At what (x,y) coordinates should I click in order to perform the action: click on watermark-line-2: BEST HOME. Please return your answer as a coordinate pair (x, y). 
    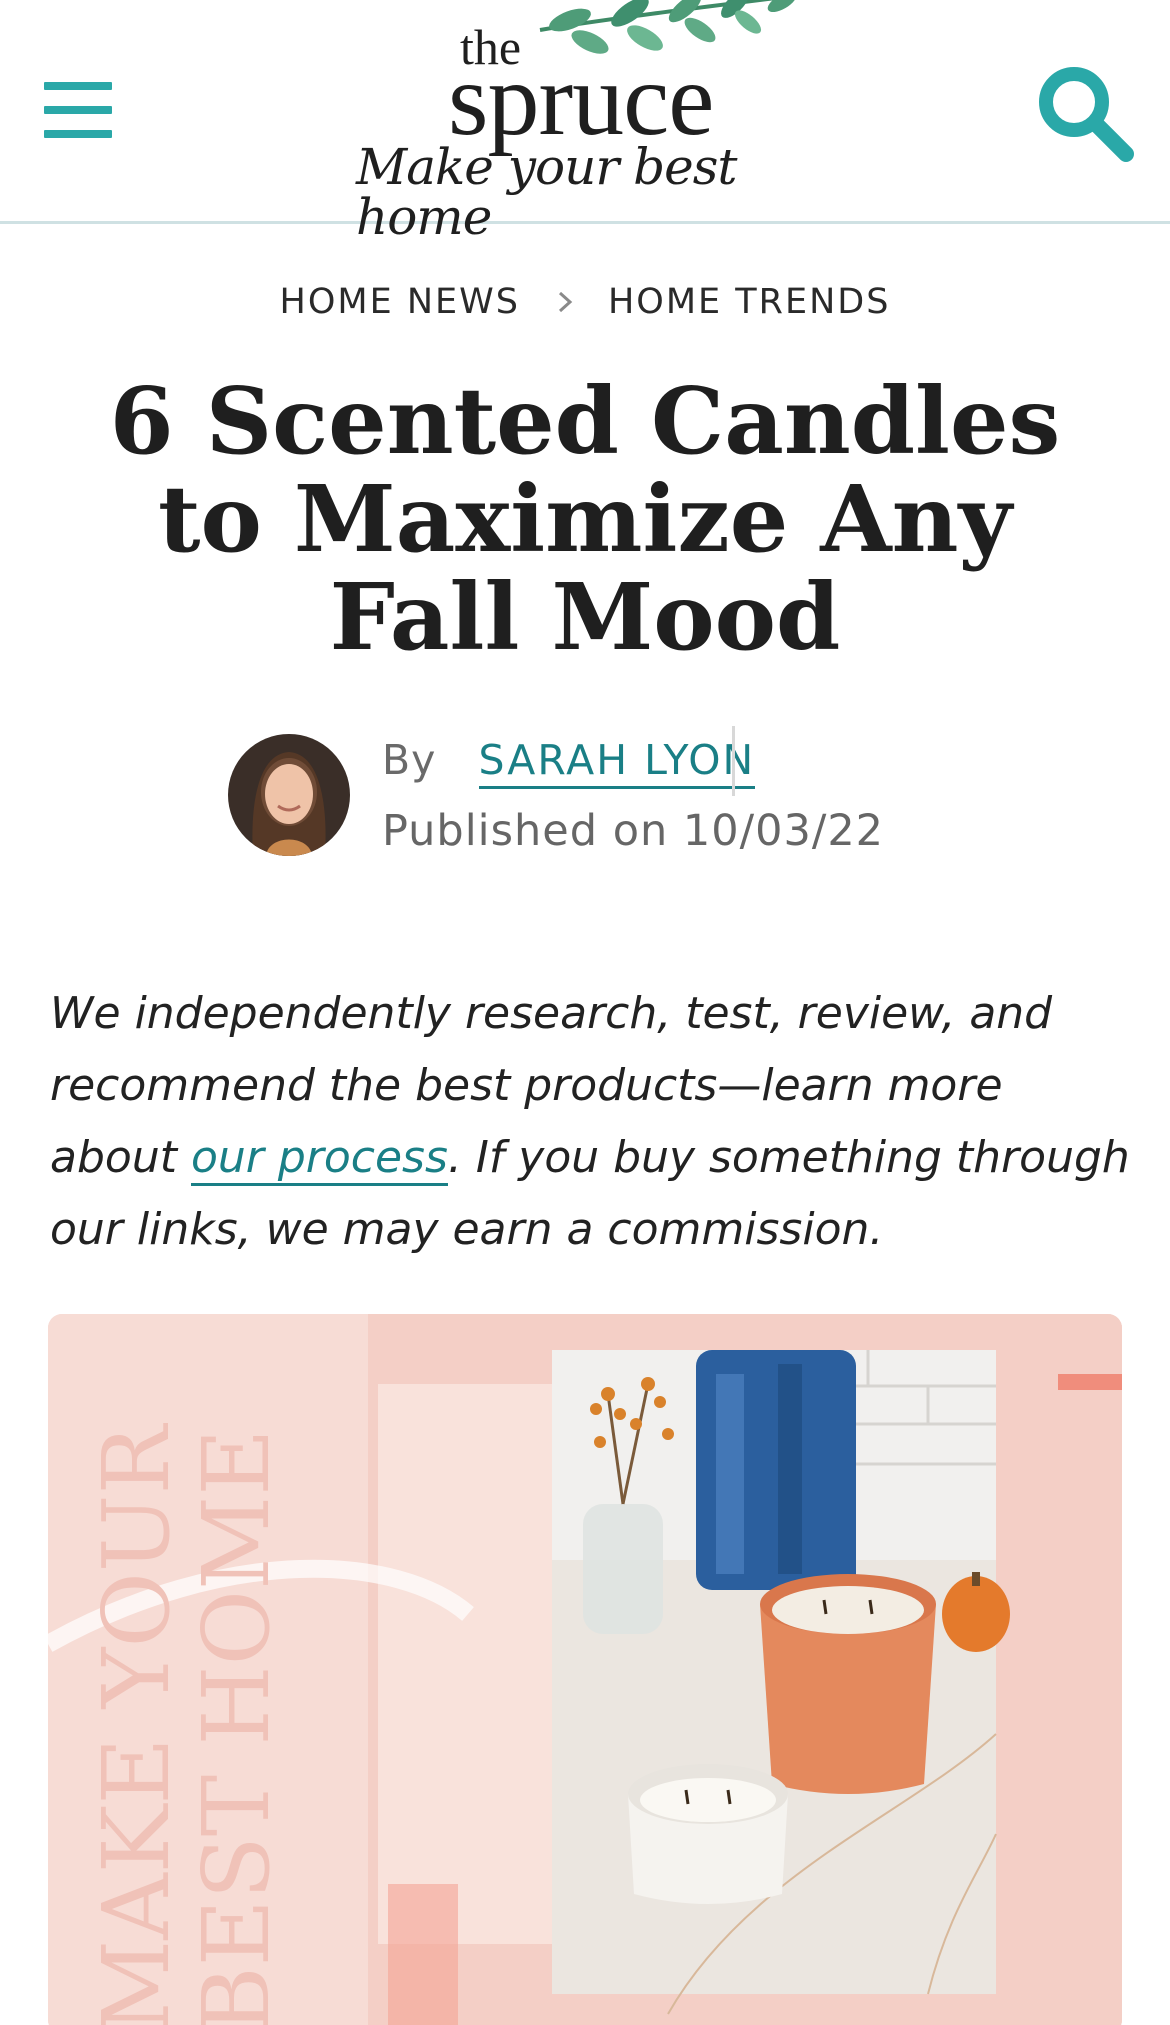
    Looking at the image, I should click on (236, 1727).